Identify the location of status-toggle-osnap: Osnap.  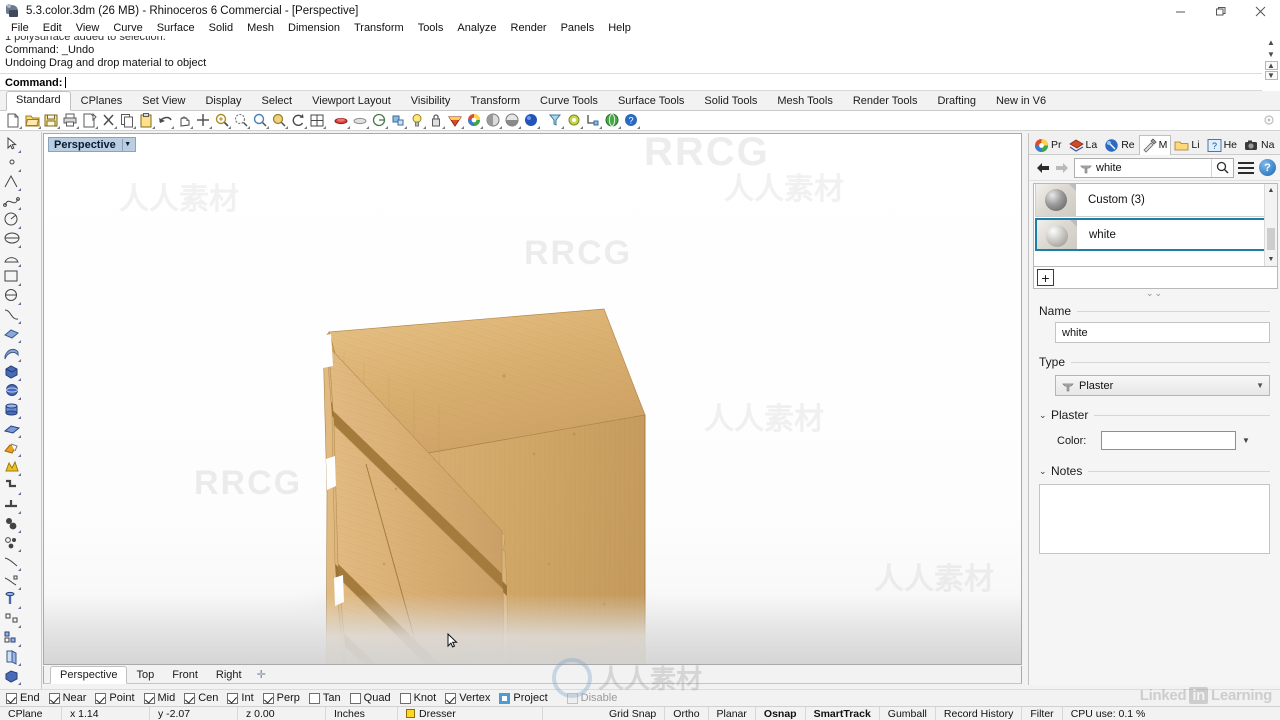
(781, 713).